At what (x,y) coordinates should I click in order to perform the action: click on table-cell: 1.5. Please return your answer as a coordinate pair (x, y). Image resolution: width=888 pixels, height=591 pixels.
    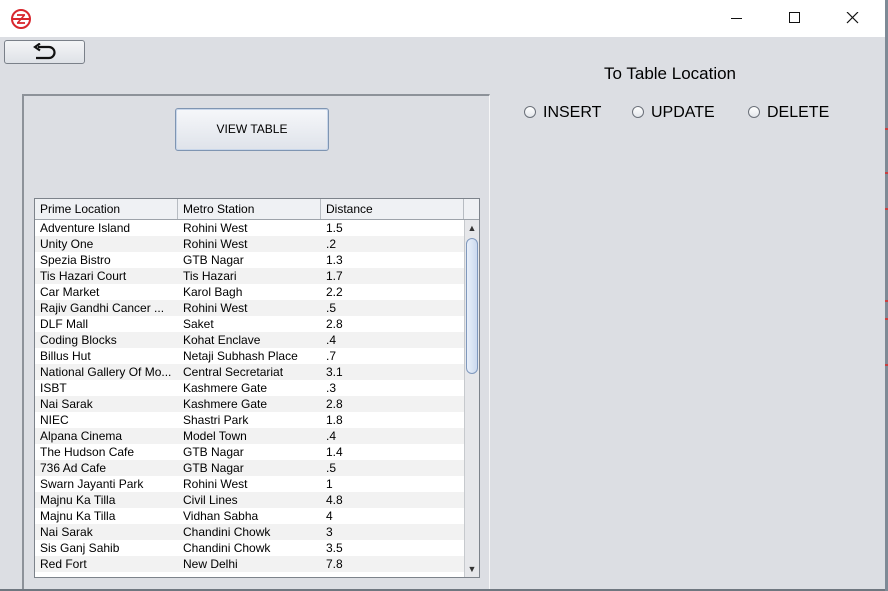
    Looking at the image, I should click on (334, 228).